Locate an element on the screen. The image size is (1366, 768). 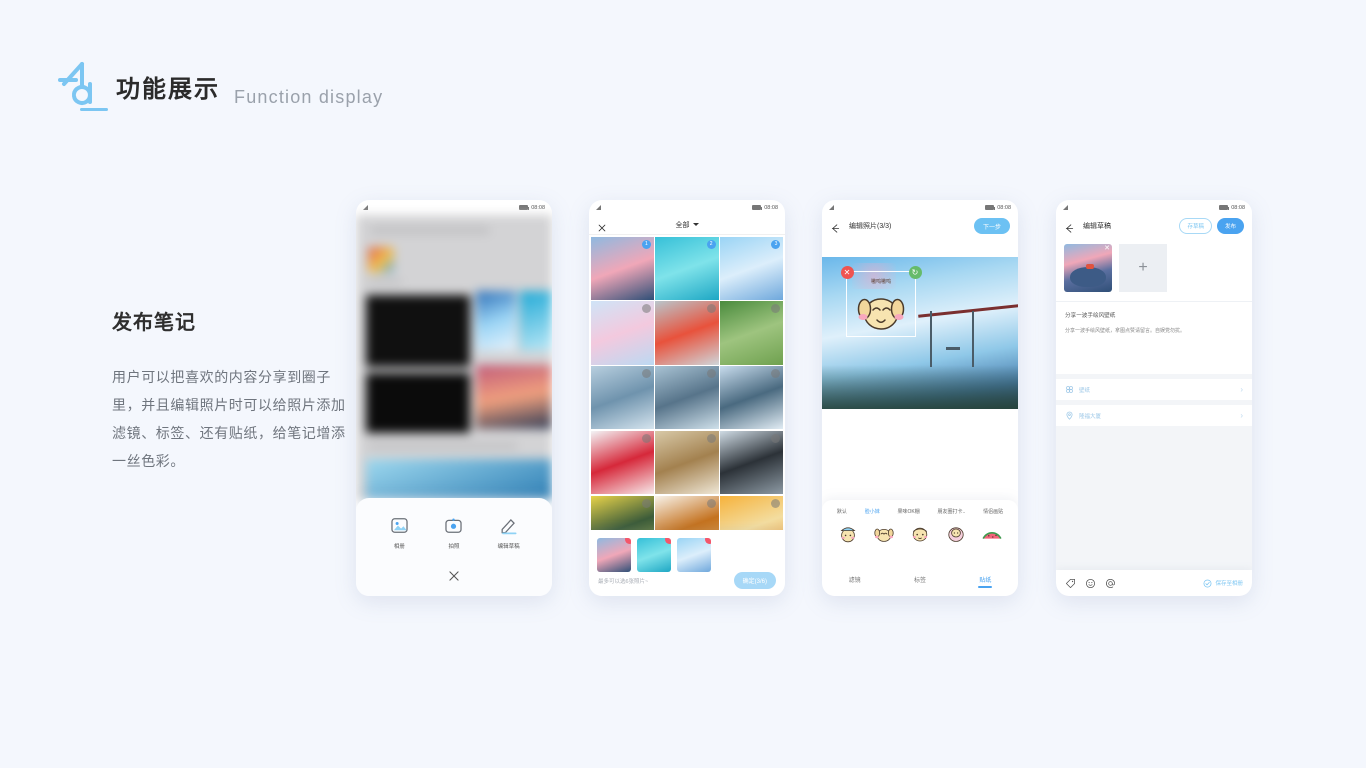
chevron-down-icon is located at coordinates (695, 224).